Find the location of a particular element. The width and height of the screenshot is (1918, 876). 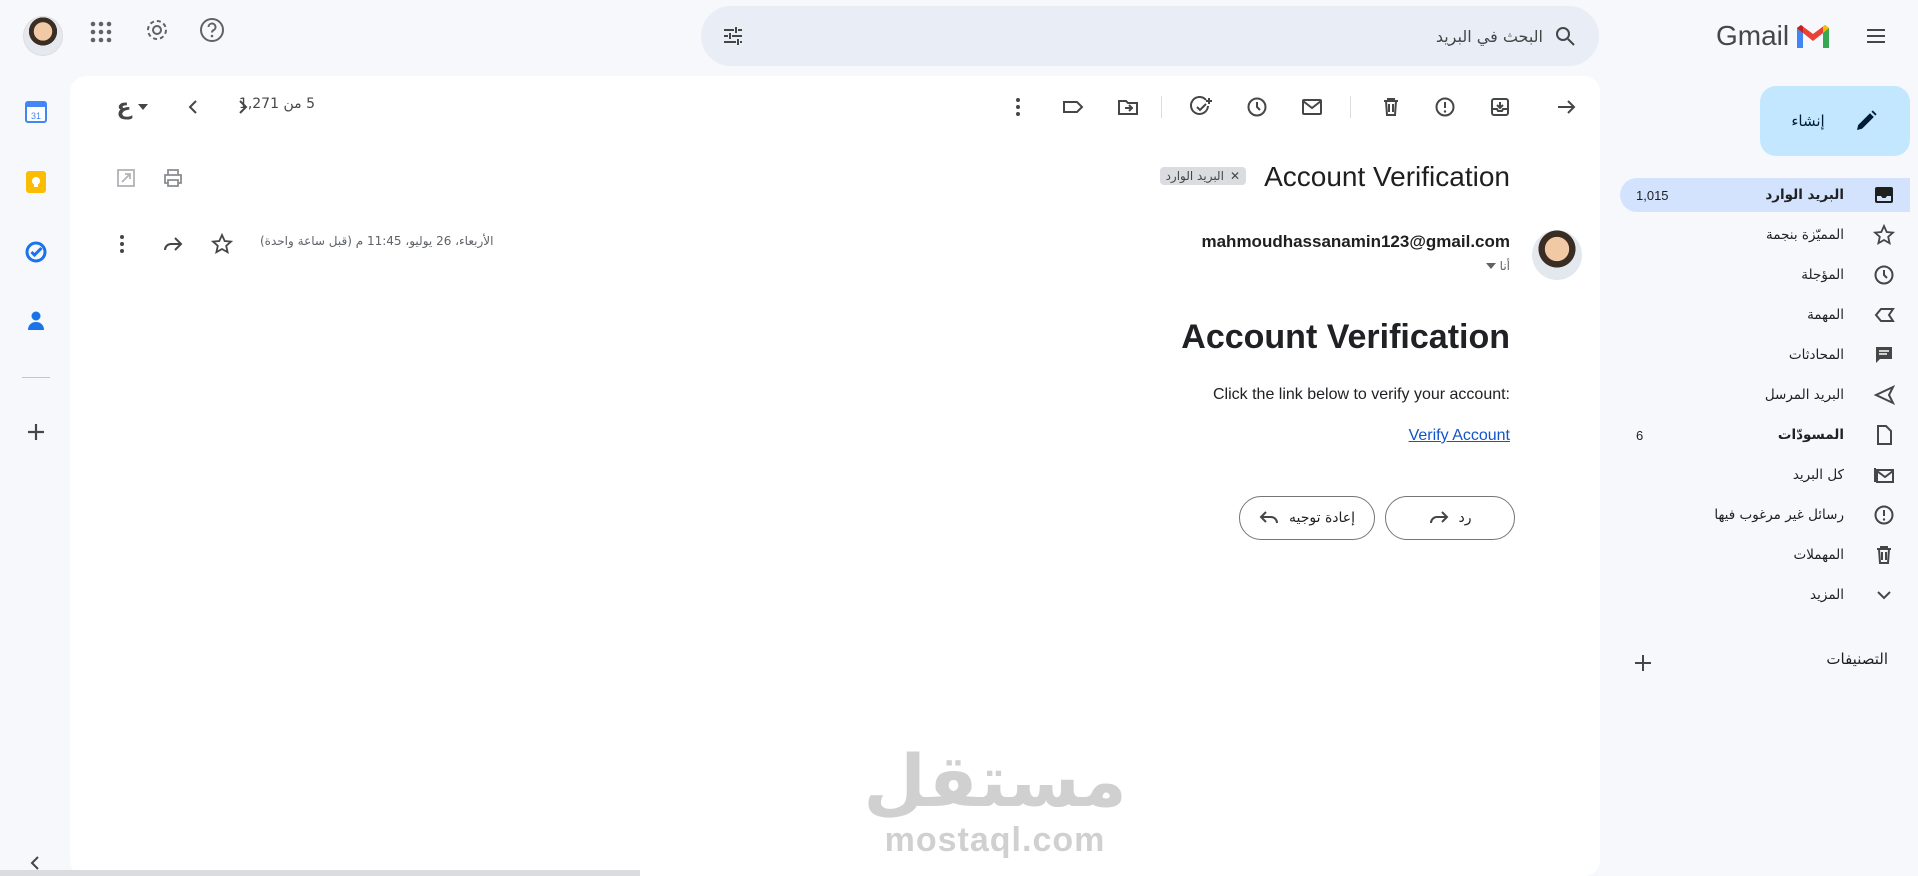

nav-item: المهمة is located at coordinates (1765, 315).